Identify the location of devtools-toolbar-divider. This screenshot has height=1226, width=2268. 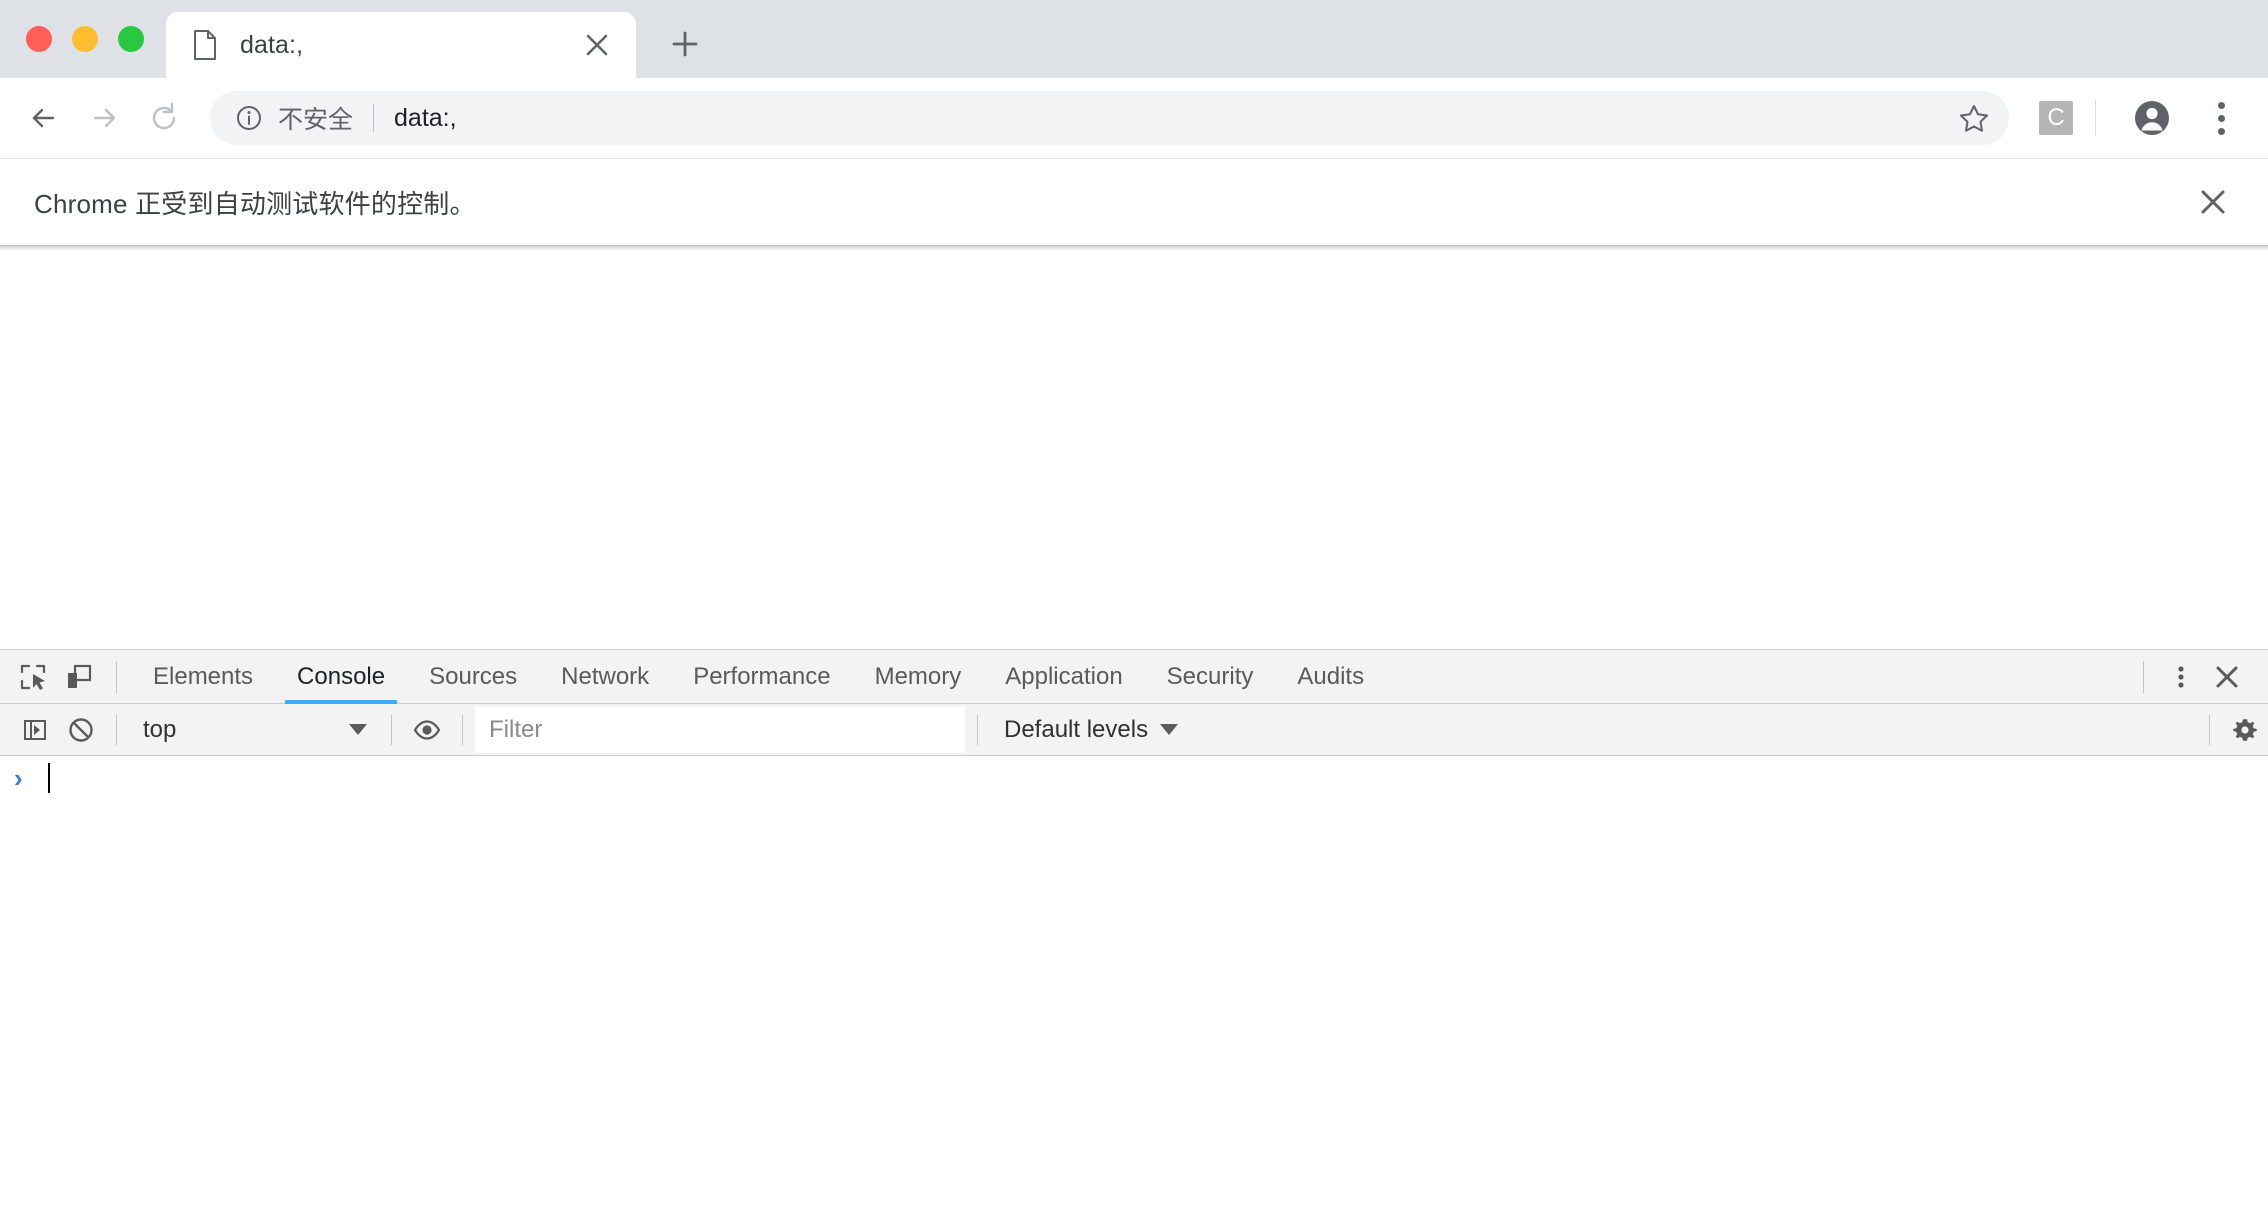
(116, 676).